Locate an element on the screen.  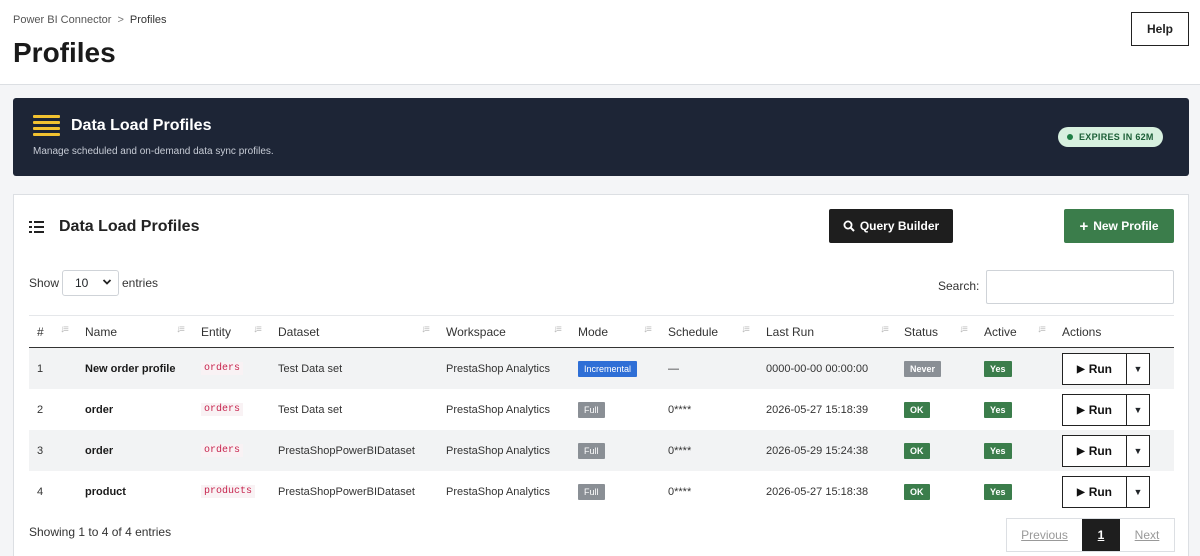
search-label: Search: is located at coordinates (959, 286).